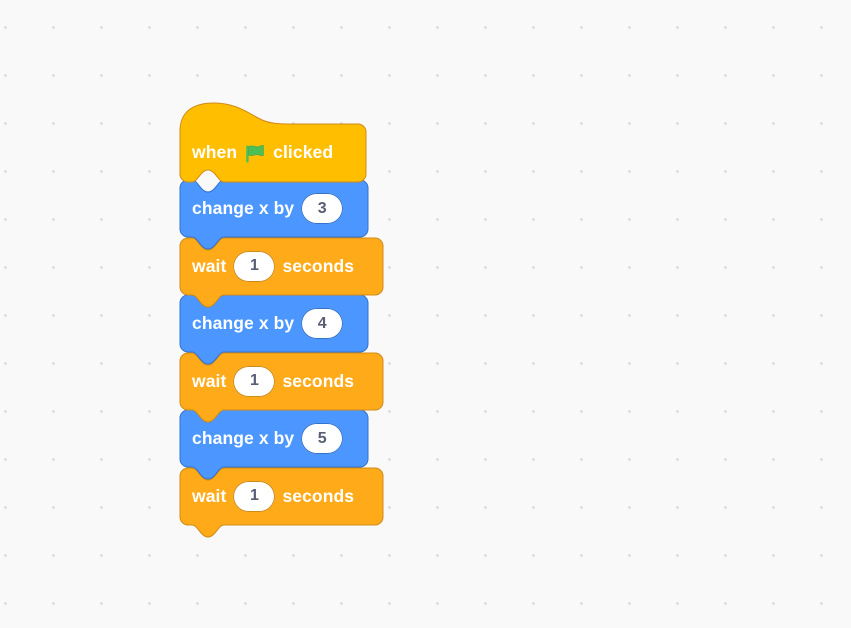  What do you see at coordinates (281, 502) in the screenshot?
I see `wait-1-seconds-c-shape` at bounding box center [281, 502].